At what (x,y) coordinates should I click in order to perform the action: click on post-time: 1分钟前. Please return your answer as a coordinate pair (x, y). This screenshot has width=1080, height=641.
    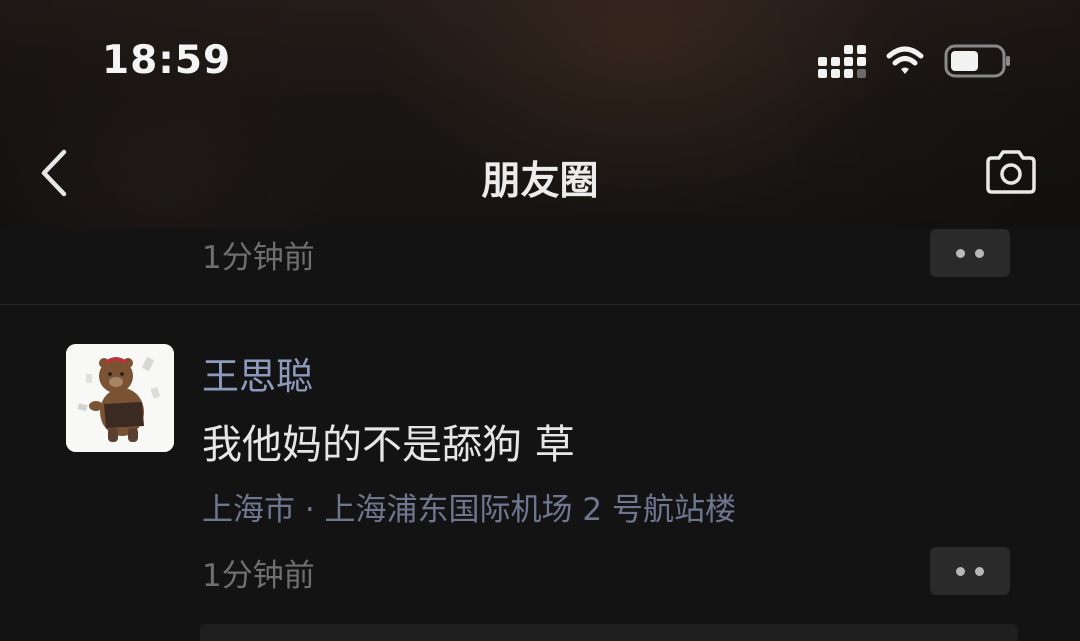
    Looking at the image, I should click on (258, 576).